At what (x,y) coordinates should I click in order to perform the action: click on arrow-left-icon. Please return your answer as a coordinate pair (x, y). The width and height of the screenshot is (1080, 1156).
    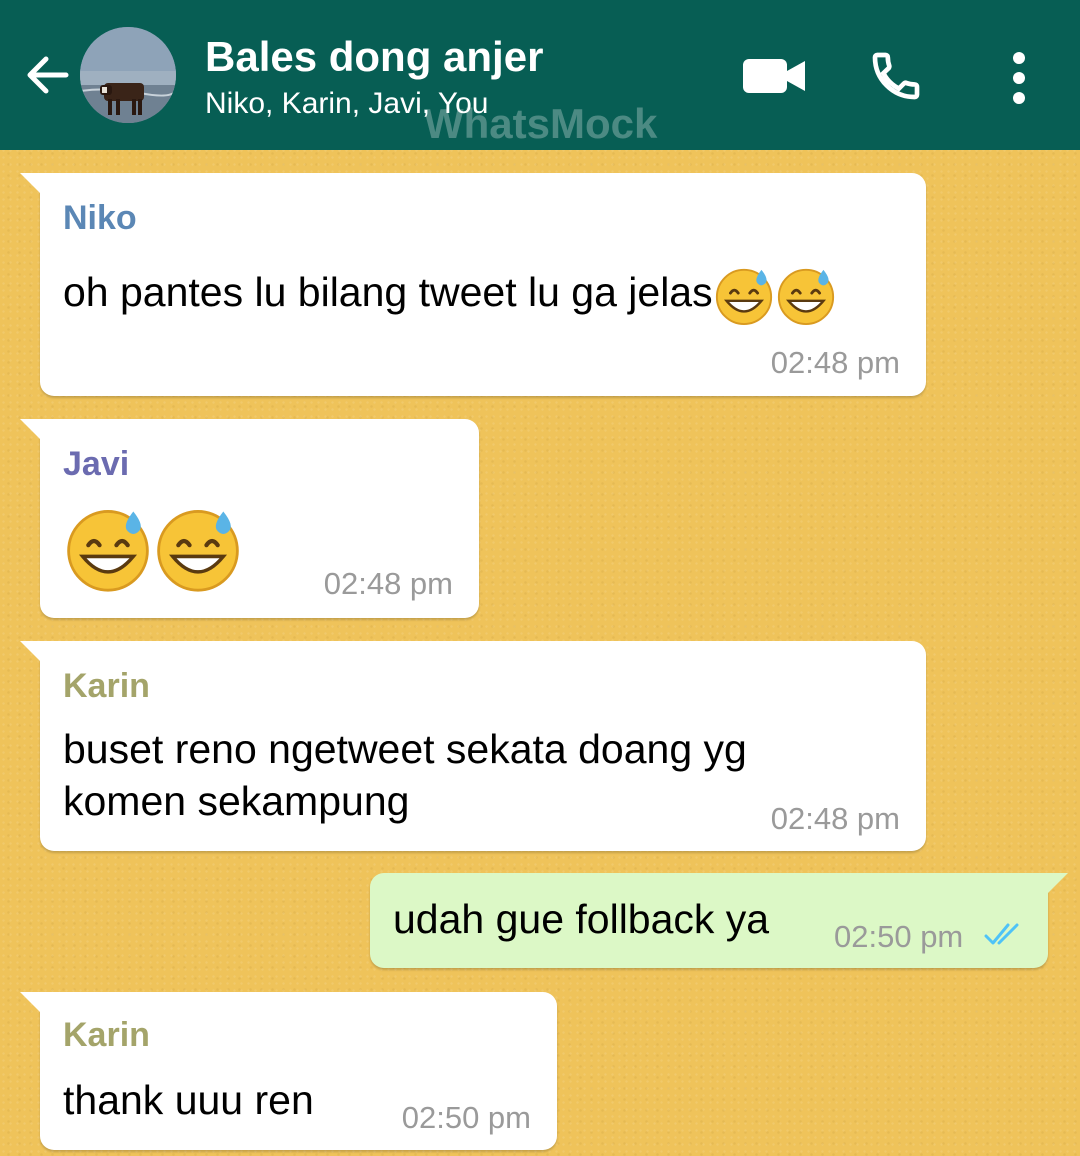
    Looking at the image, I should click on (48, 75).